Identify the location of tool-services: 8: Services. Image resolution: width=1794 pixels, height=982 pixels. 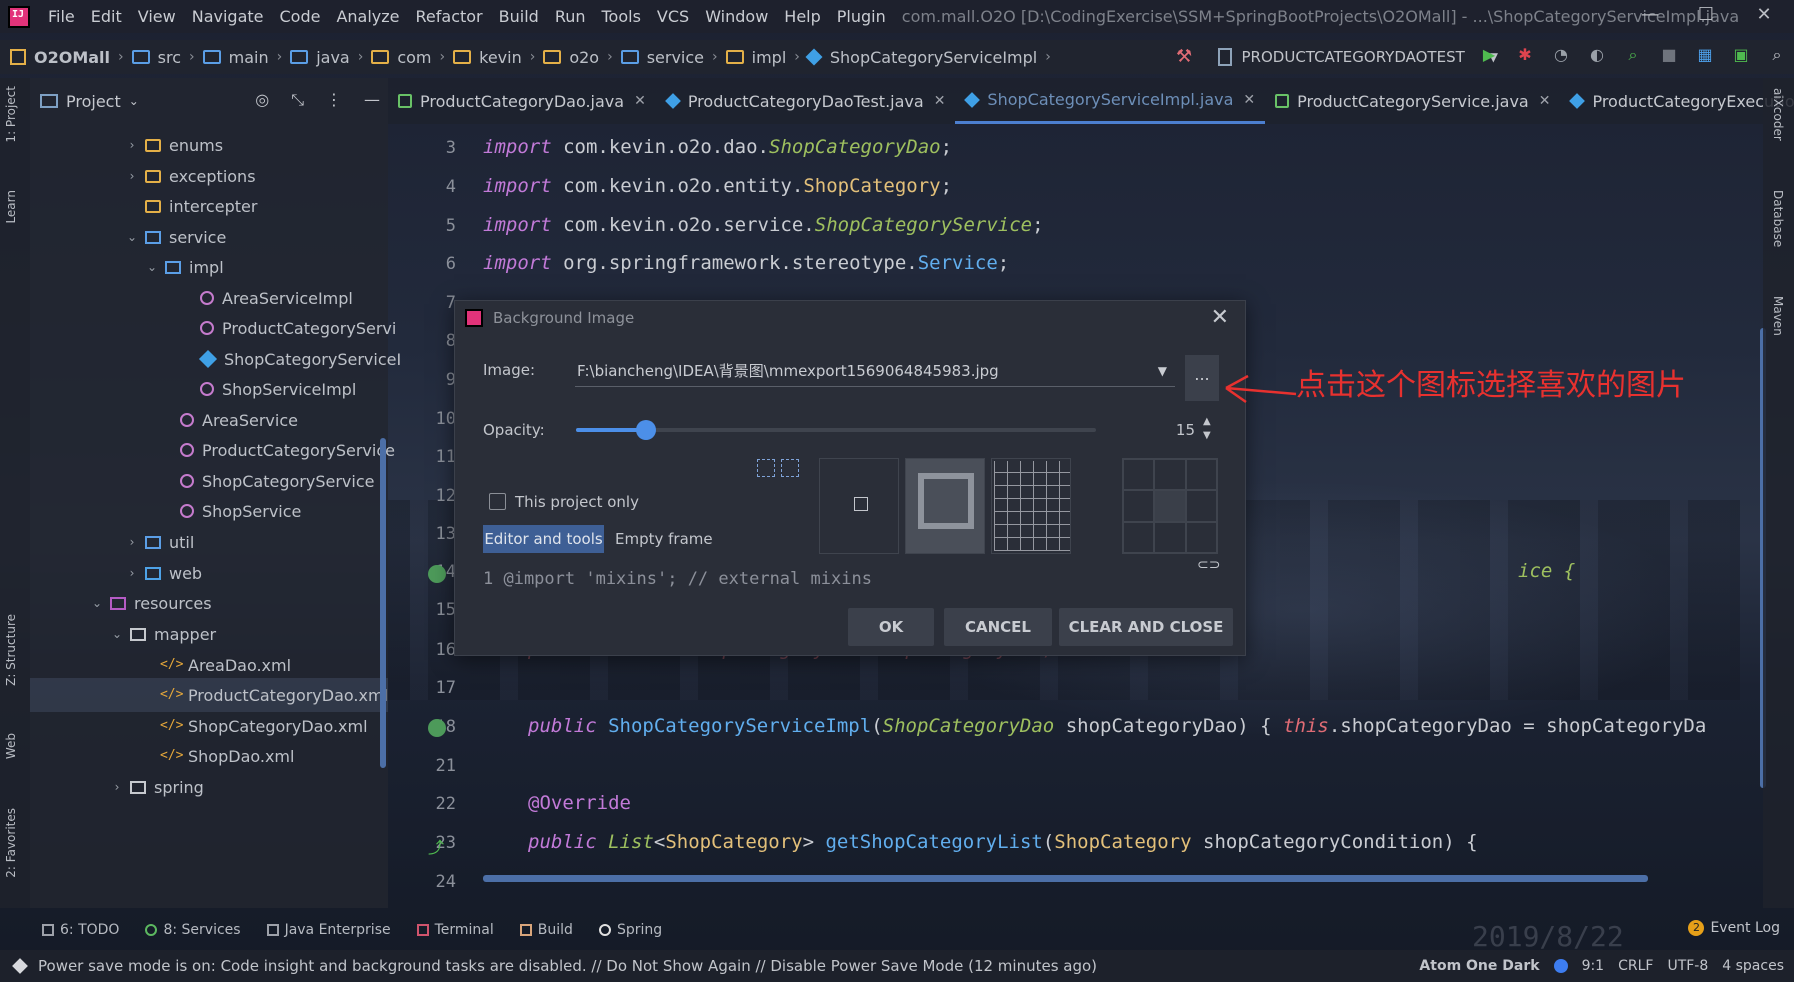
(193, 930).